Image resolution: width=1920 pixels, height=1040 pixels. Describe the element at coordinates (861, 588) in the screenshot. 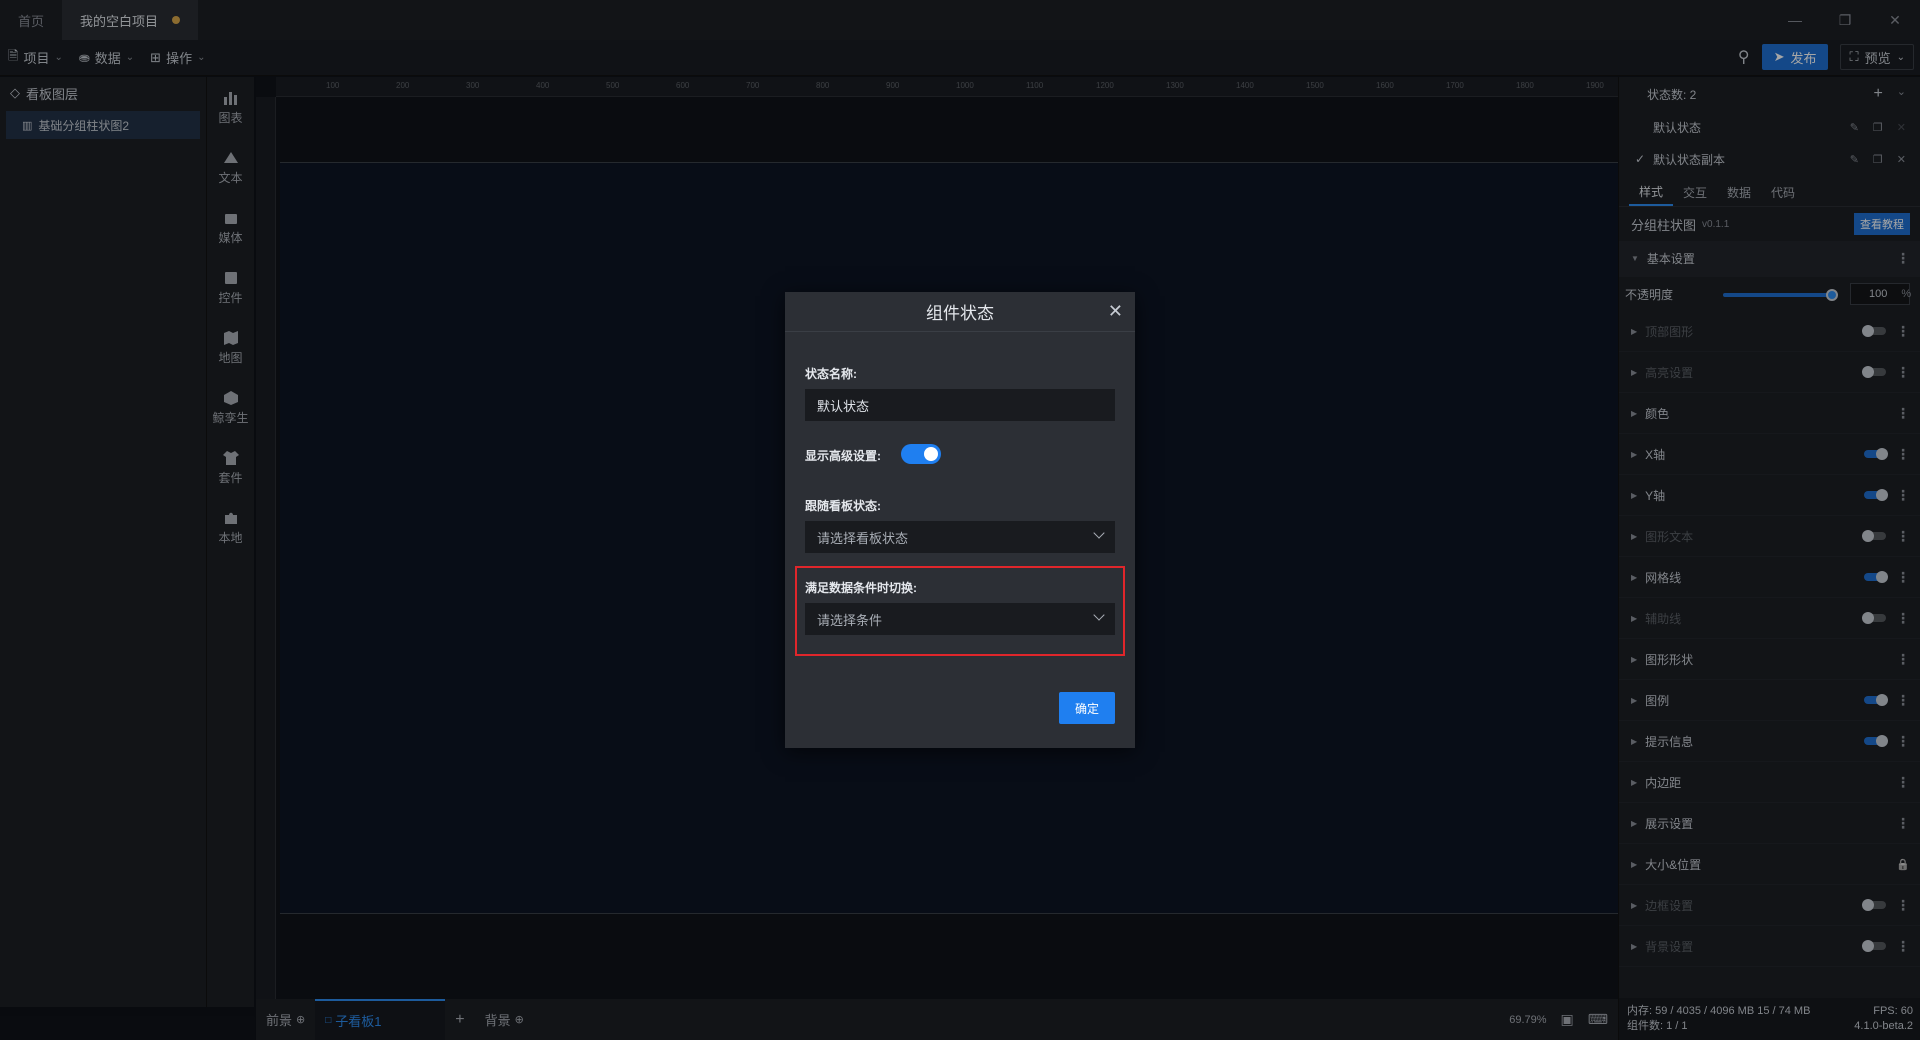

I see `data-condition-label: 满足数据条件时切换:` at that location.